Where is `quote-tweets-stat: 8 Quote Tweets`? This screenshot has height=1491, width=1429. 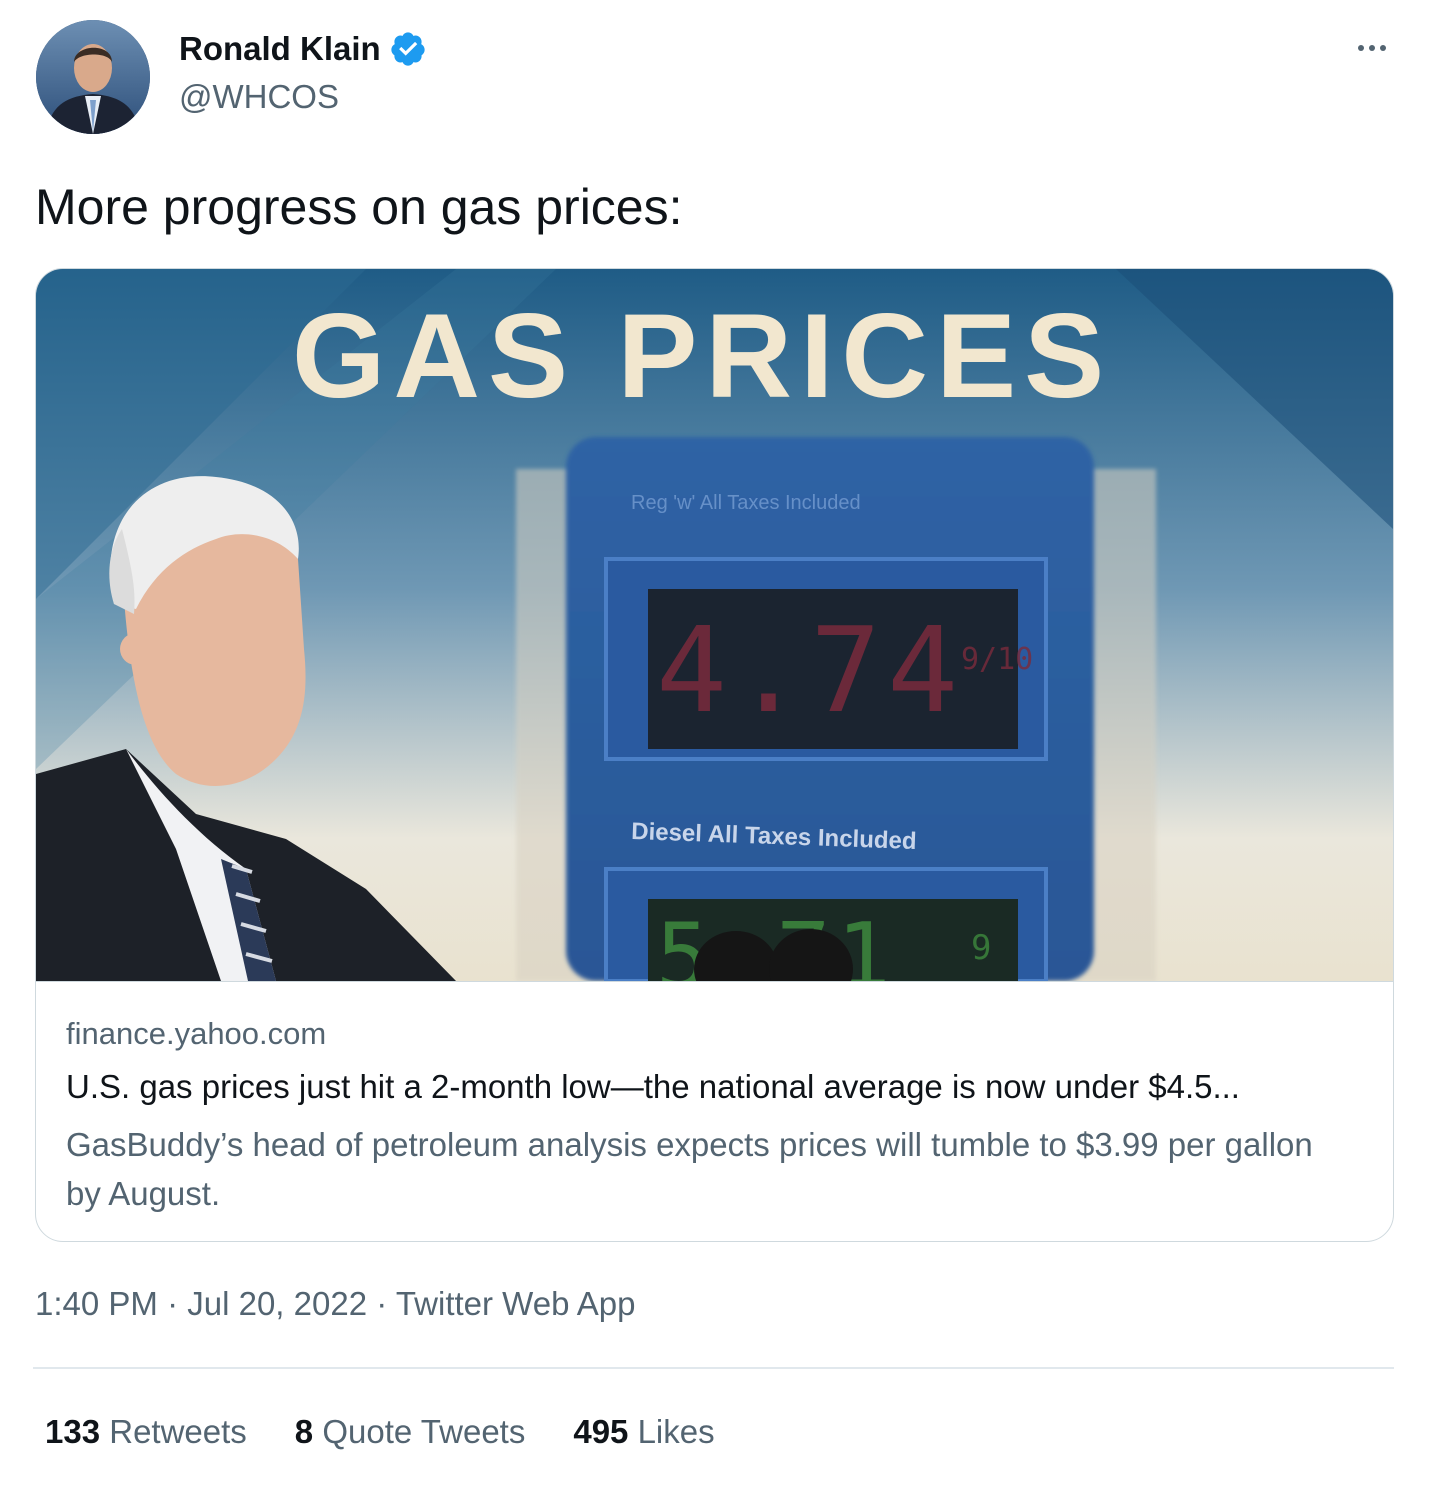
quote-tweets-stat: 8 Quote Tweets is located at coordinates (410, 1432).